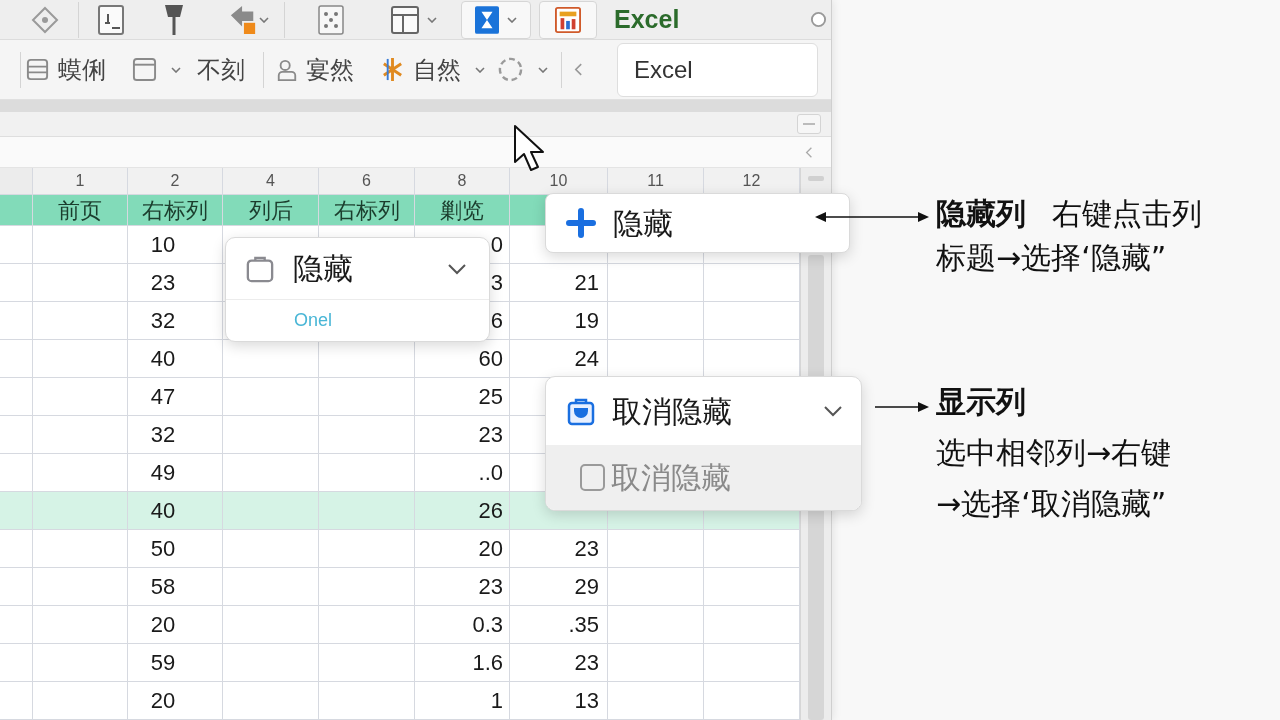 The height and width of the screenshot is (720, 1280). Describe the element at coordinates (163, 397) in the screenshot. I see `table-cell-text: 47` at that location.